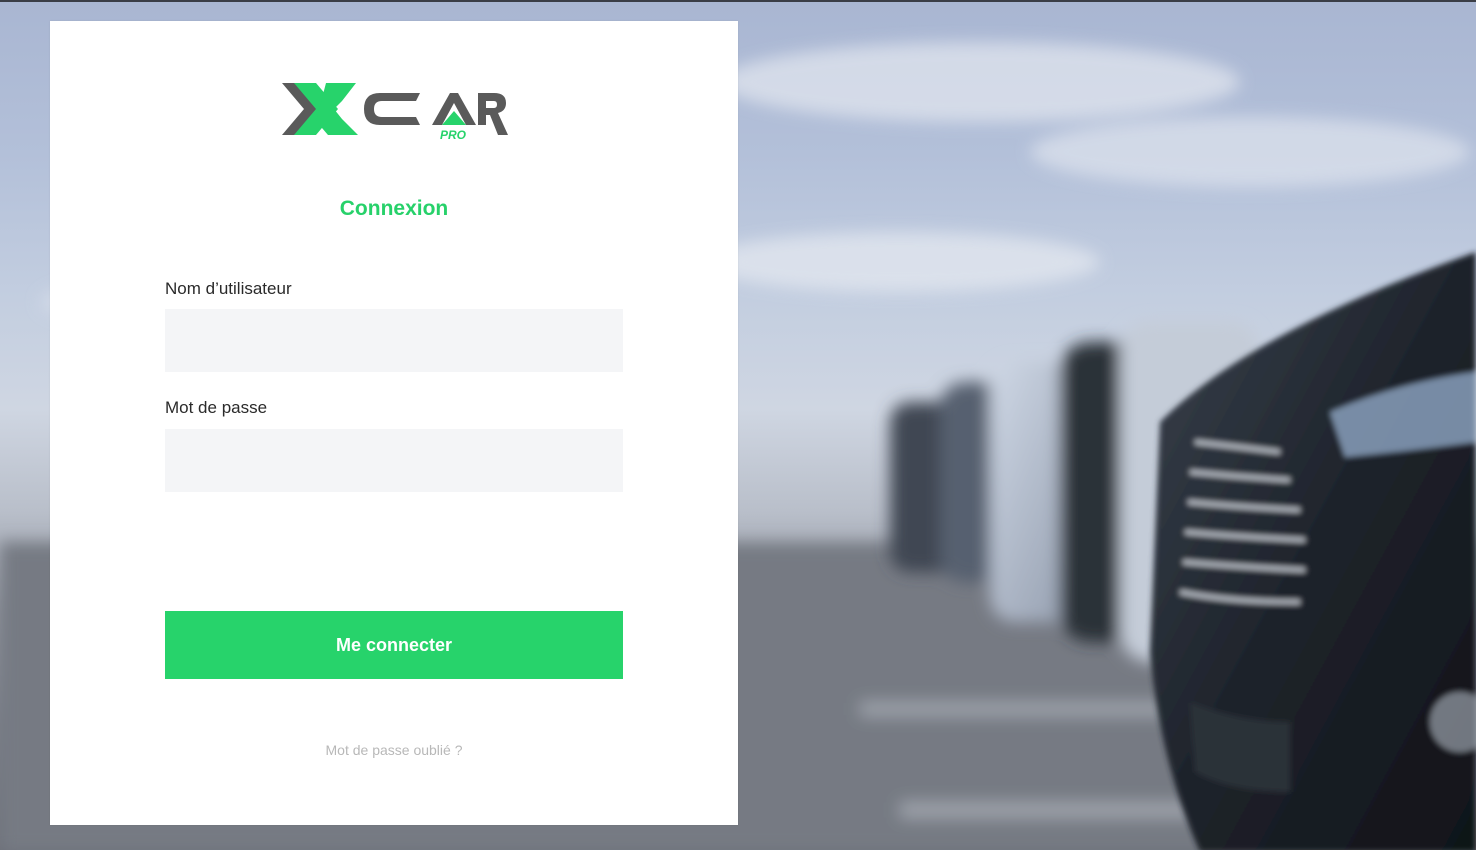 The image size is (1476, 850). What do you see at coordinates (394, 460) in the screenshot?
I see `password-input` at bounding box center [394, 460].